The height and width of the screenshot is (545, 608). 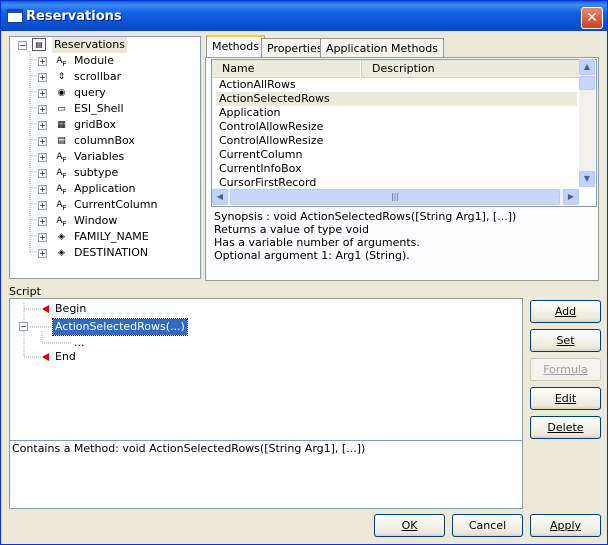 I want to click on list-item: CurrentColumn, so click(x=260, y=155).